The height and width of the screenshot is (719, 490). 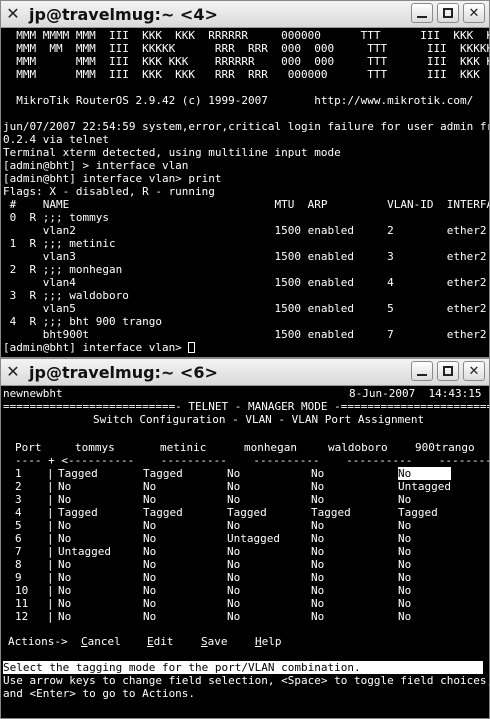 I want to click on port-number: 6, so click(x=18, y=538).